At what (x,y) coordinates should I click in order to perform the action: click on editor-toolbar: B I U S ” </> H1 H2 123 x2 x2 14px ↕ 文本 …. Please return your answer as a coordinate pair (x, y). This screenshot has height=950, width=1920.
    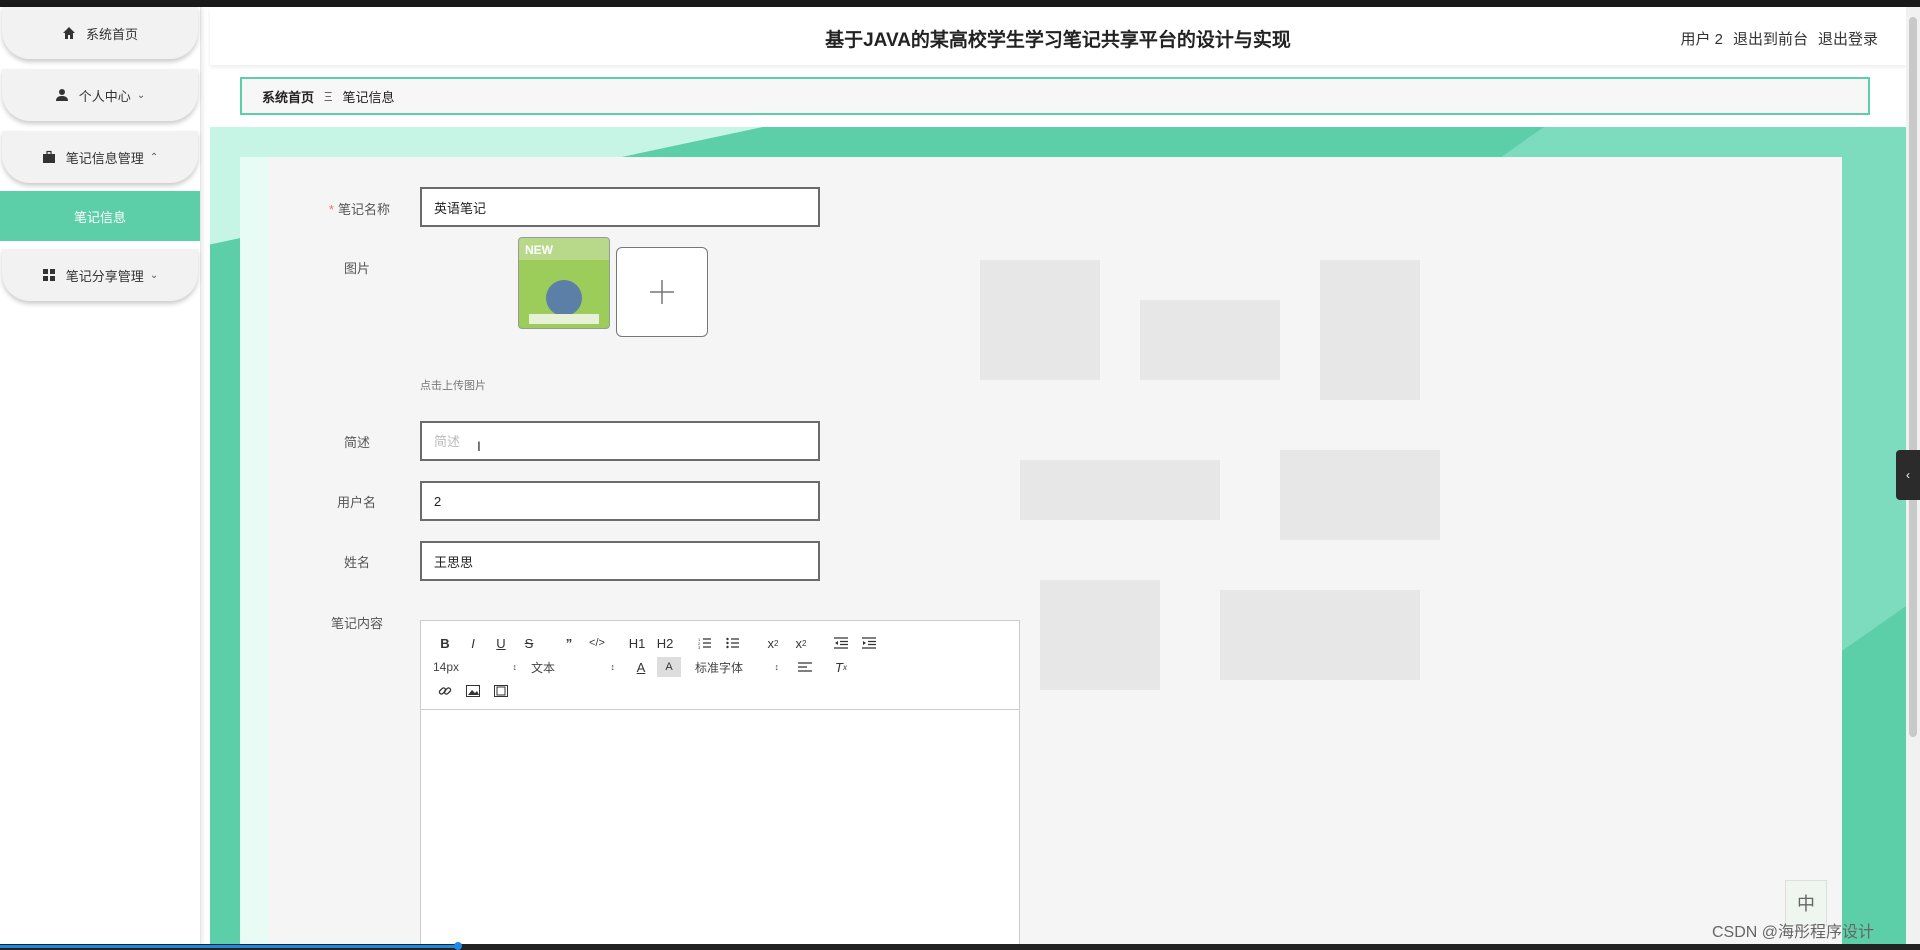
    Looking at the image, I should click on (720, 665).